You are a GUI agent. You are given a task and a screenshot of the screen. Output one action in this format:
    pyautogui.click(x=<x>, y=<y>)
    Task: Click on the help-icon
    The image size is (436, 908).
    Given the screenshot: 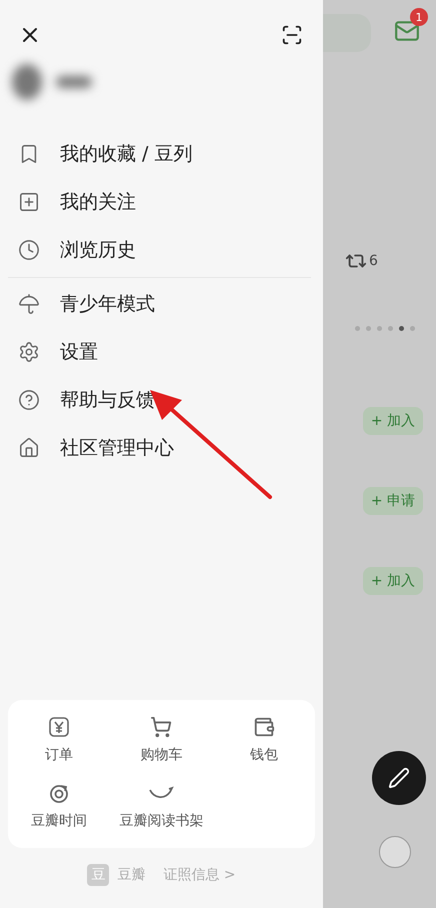 What is the action you would take?
    pyautogui.click(x=29, y=399)
    